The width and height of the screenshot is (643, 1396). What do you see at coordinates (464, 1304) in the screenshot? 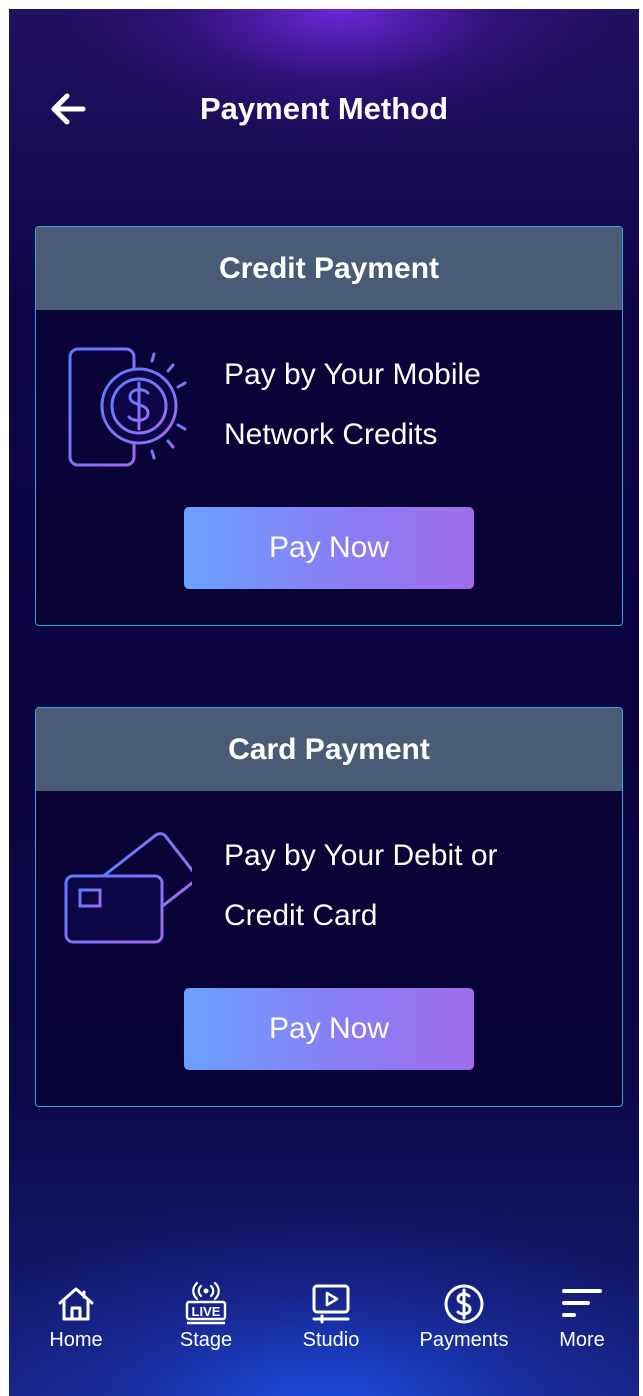
I see `dollar-circle-icon` at bounding box center [464, 1304].